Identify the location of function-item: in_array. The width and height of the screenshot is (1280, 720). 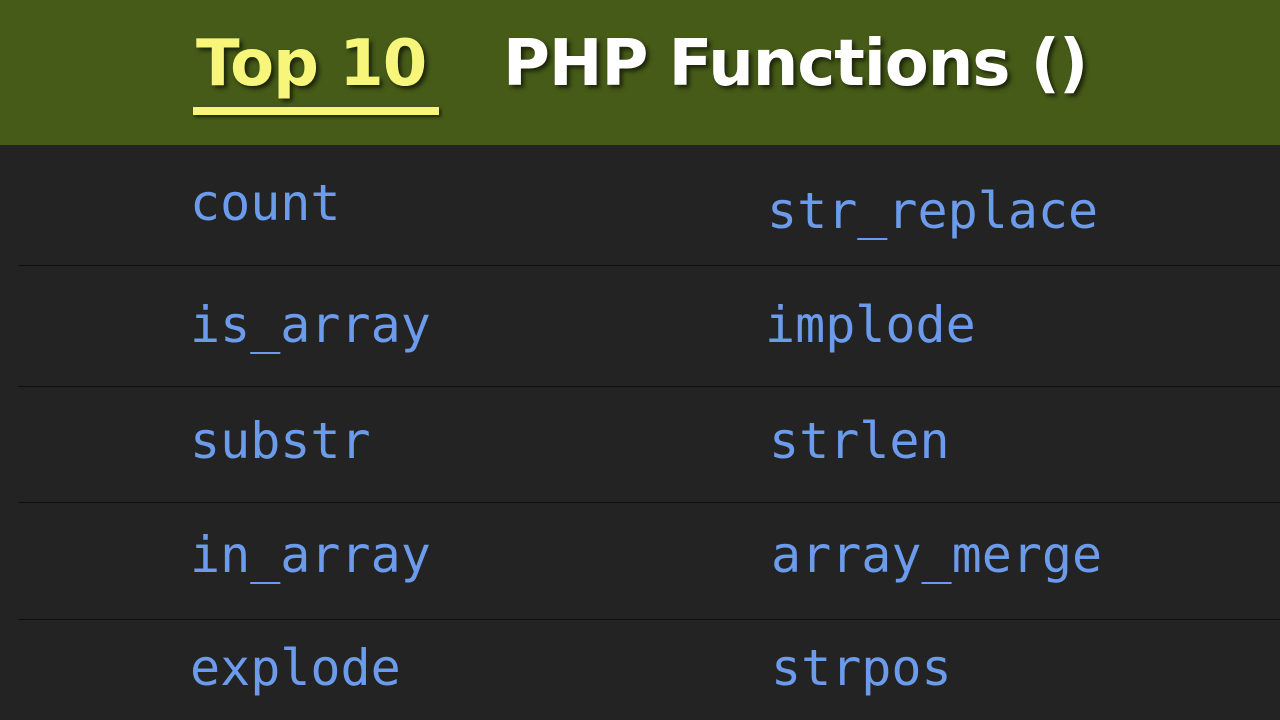
(310, 555).